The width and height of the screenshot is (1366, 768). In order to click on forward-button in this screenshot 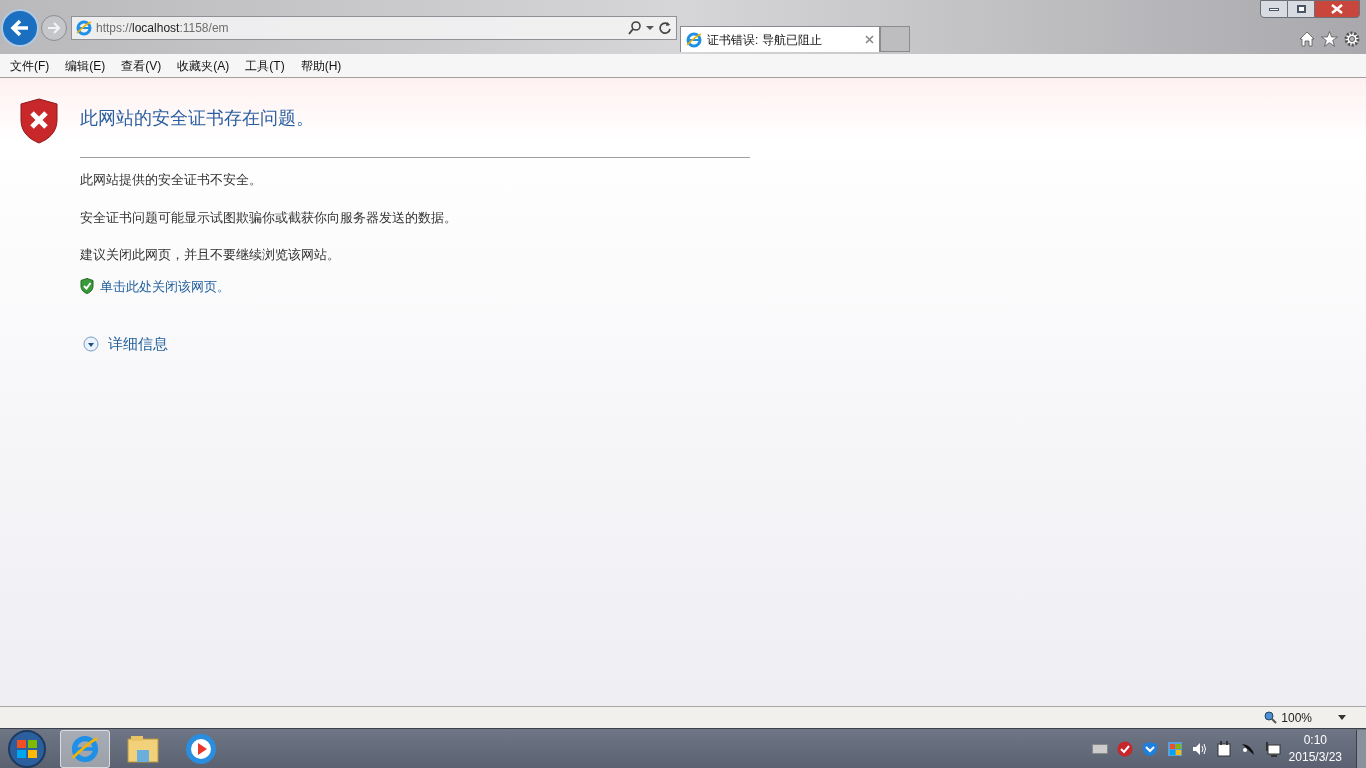, I will do `click(54, 28)`.